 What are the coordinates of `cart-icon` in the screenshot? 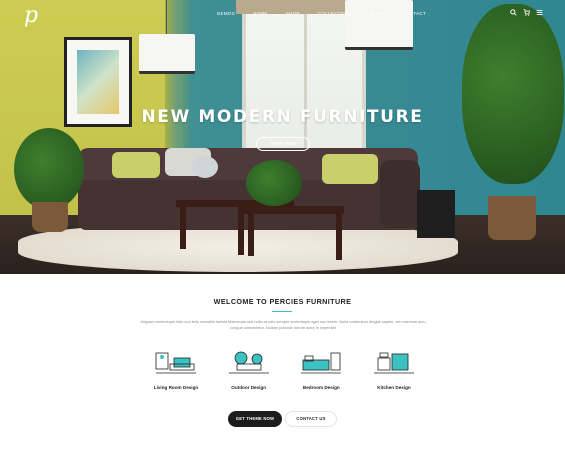 It's located at (526, 14).